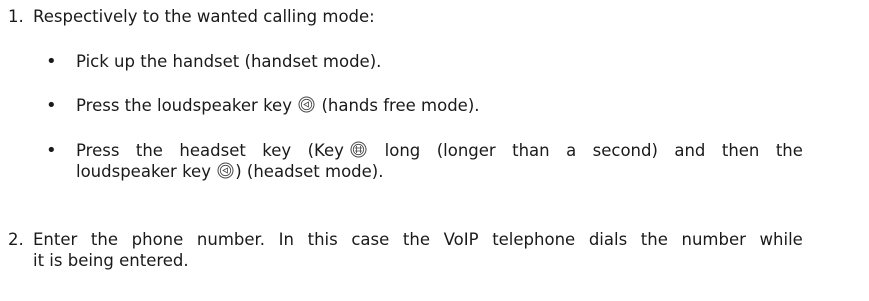 This screenshot has width=869, height=301. I want to click on bullet-text-line-2: loudspeaker key ) (headset mode)., so click(230, 173).